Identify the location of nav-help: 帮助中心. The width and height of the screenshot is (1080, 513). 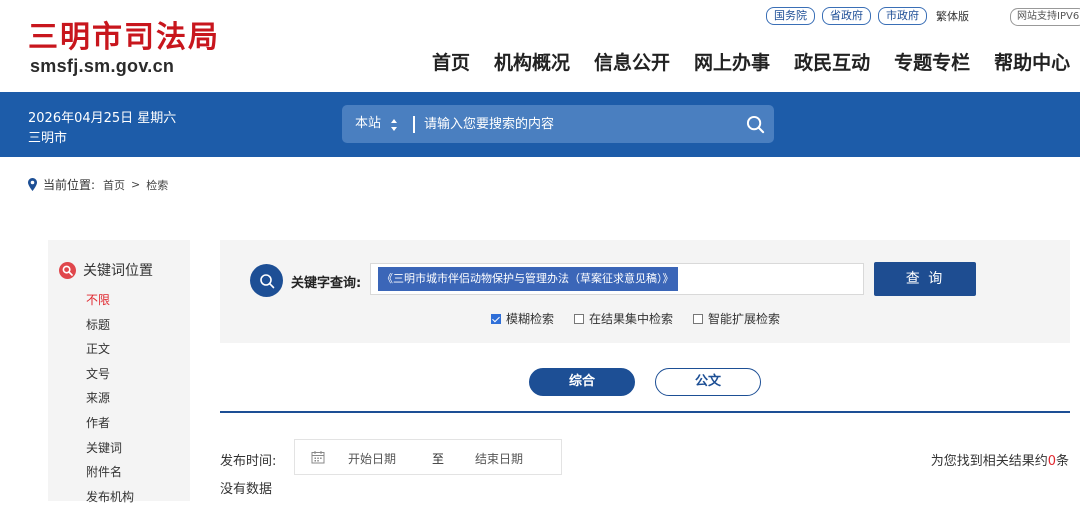
(1032, 61).